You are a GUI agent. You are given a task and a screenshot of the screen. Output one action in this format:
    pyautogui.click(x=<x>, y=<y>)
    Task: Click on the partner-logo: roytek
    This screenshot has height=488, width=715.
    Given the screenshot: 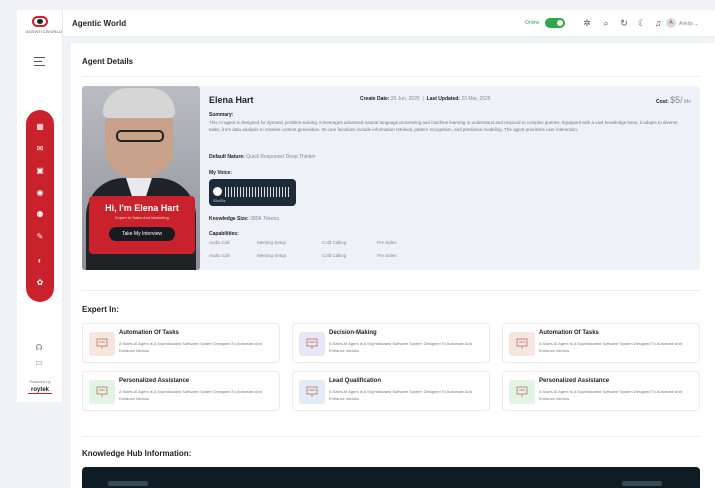 What is the action you would take?
    pyautogui.click(x=40, y=390)
    